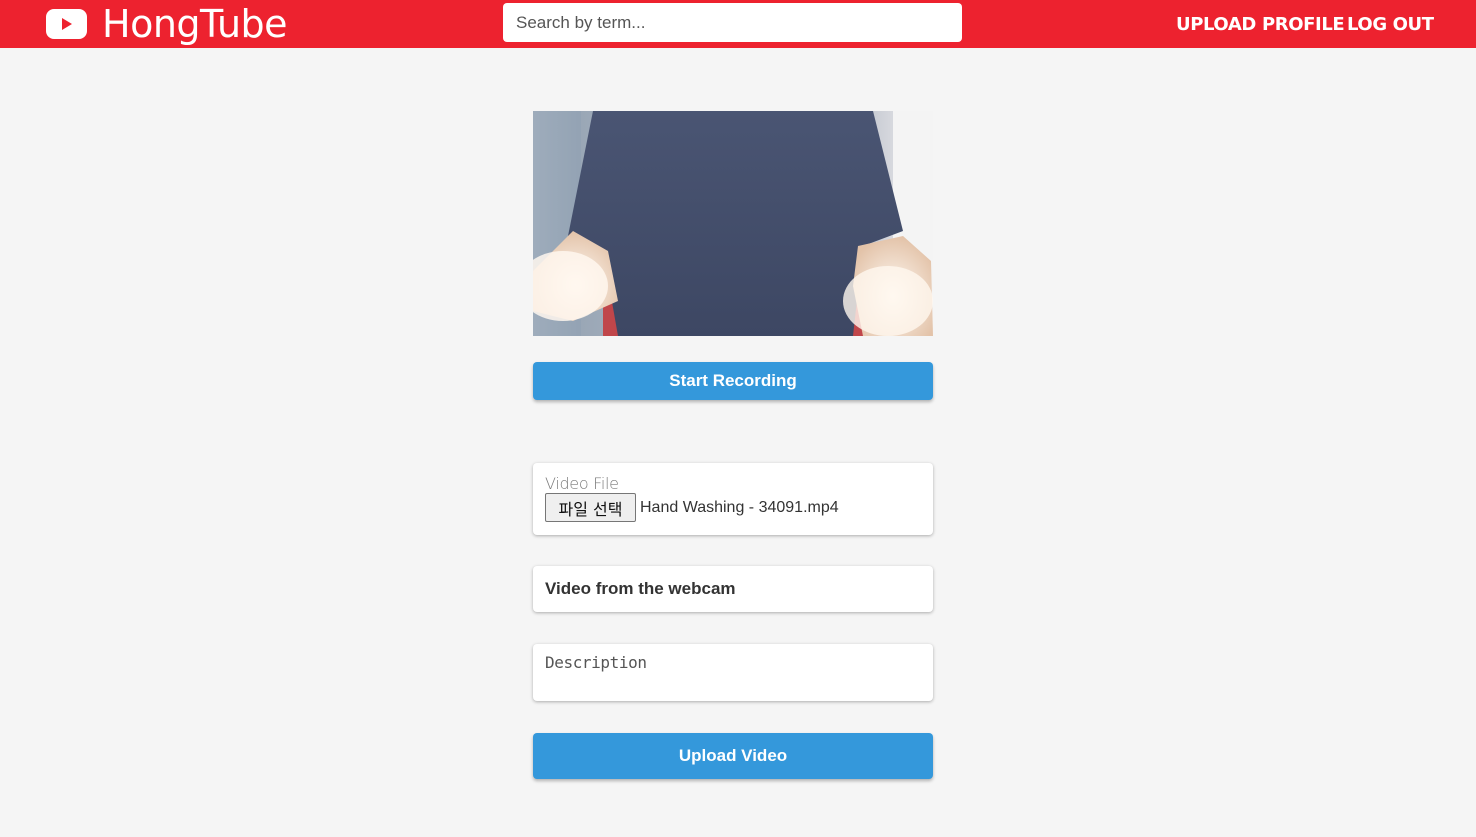 Image resolution: width=1476 pixels, height=837 pixels. Describe the element at coordinates (739, 507) in the screenshot. I see `selected-file-name: Hand Washing - 34091.mp4` at that location.